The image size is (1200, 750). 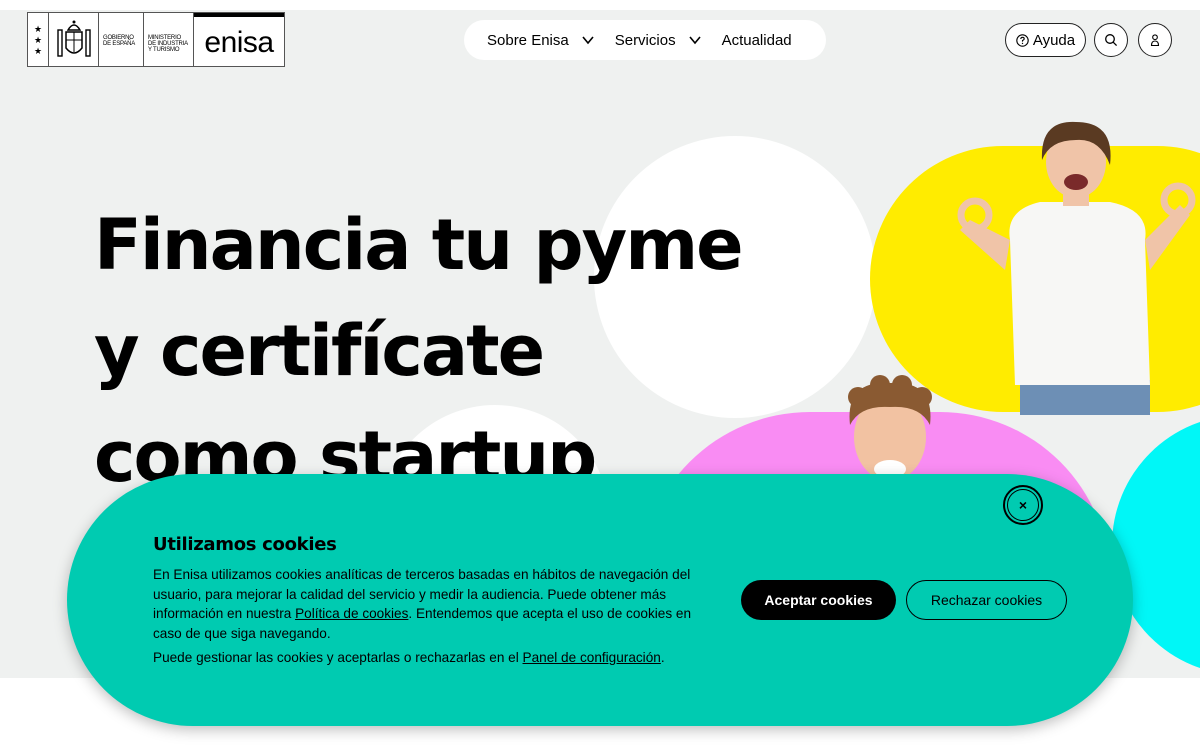 I want to click on coat-of-arms-icon, so click(x=74, y=39).